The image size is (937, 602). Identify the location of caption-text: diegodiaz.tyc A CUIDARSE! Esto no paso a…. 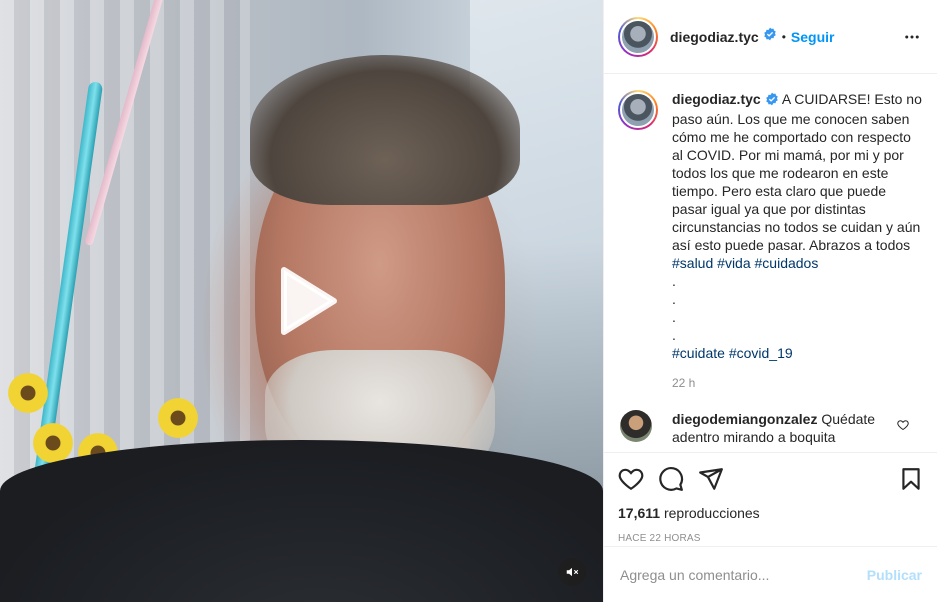
(797, 241).